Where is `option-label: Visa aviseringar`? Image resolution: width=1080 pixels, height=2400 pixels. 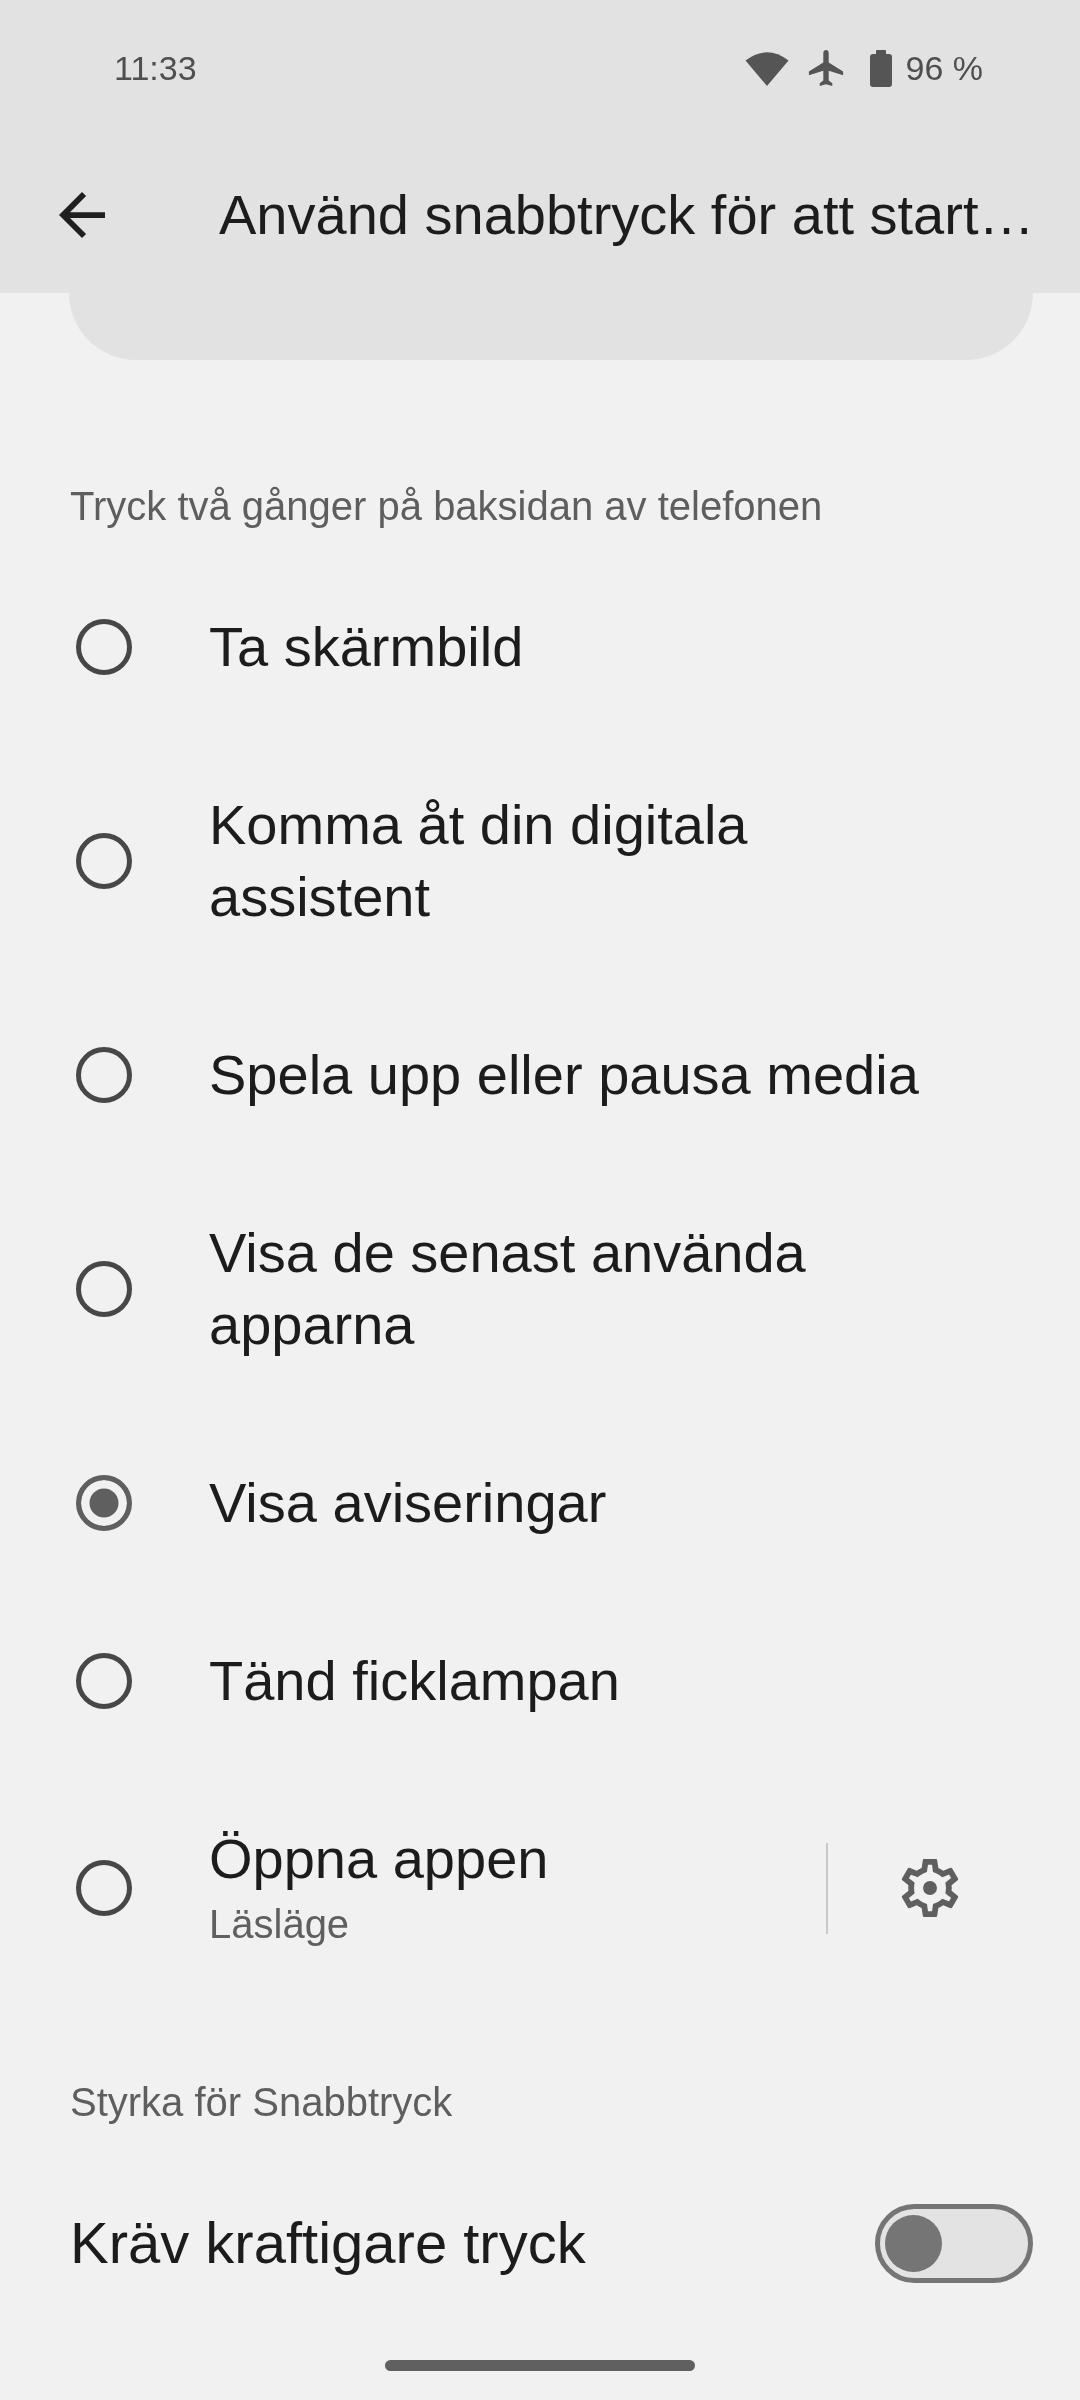
option-label: Visa aviseringar is located at coordinates (408, 1503).